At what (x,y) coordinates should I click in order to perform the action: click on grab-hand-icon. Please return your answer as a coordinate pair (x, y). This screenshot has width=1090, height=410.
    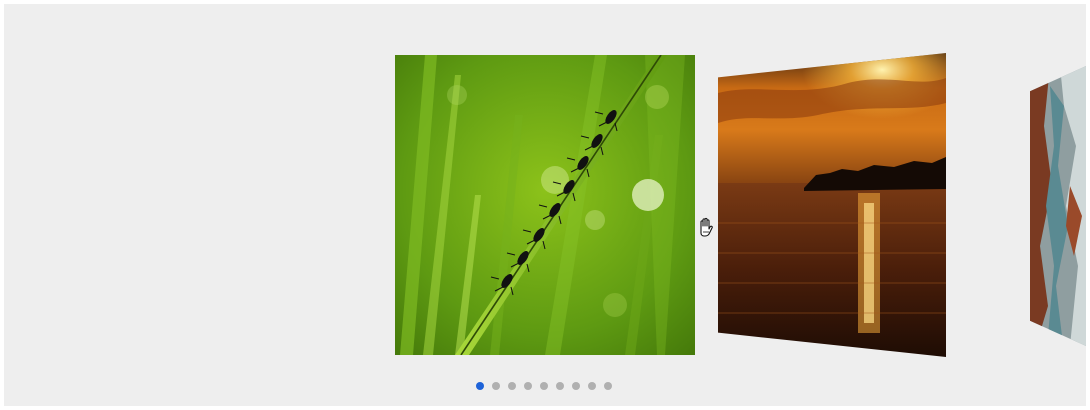
    Looking at the image, I should click on (706, 227).